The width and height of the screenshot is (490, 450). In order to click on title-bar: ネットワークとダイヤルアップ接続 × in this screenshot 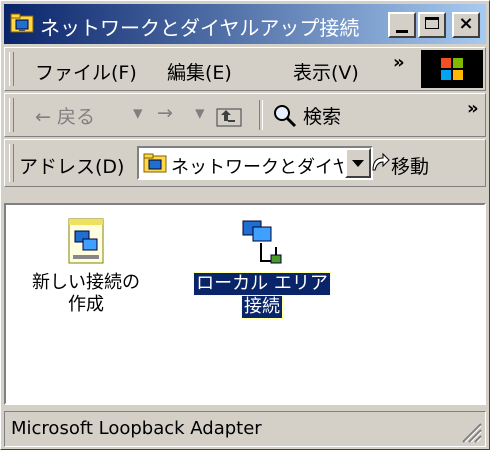, I will do `click(245, 24)`.